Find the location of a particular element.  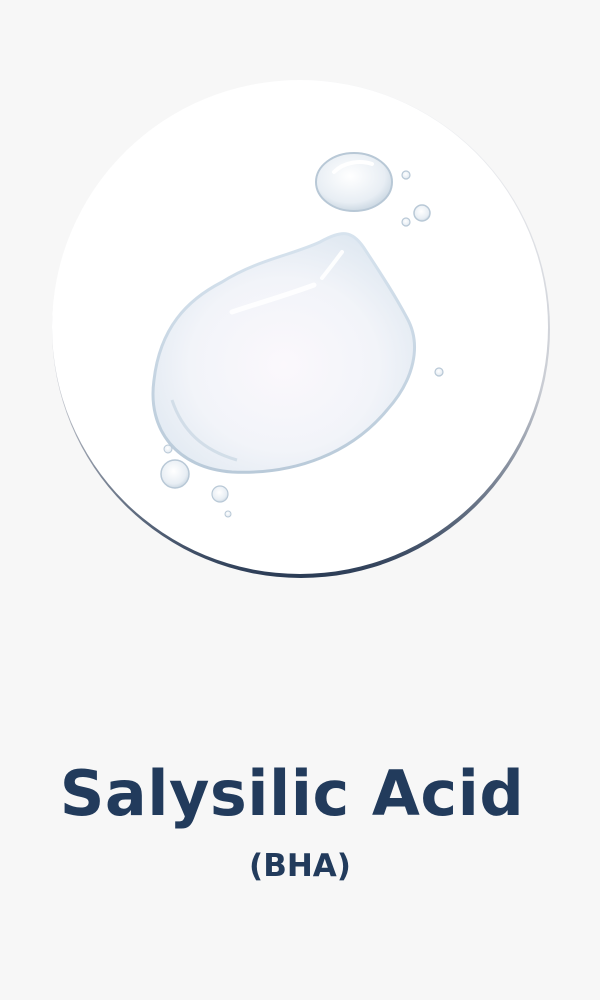

ingredient-name: Salysilic Acid is located at coordinates (292, 793).